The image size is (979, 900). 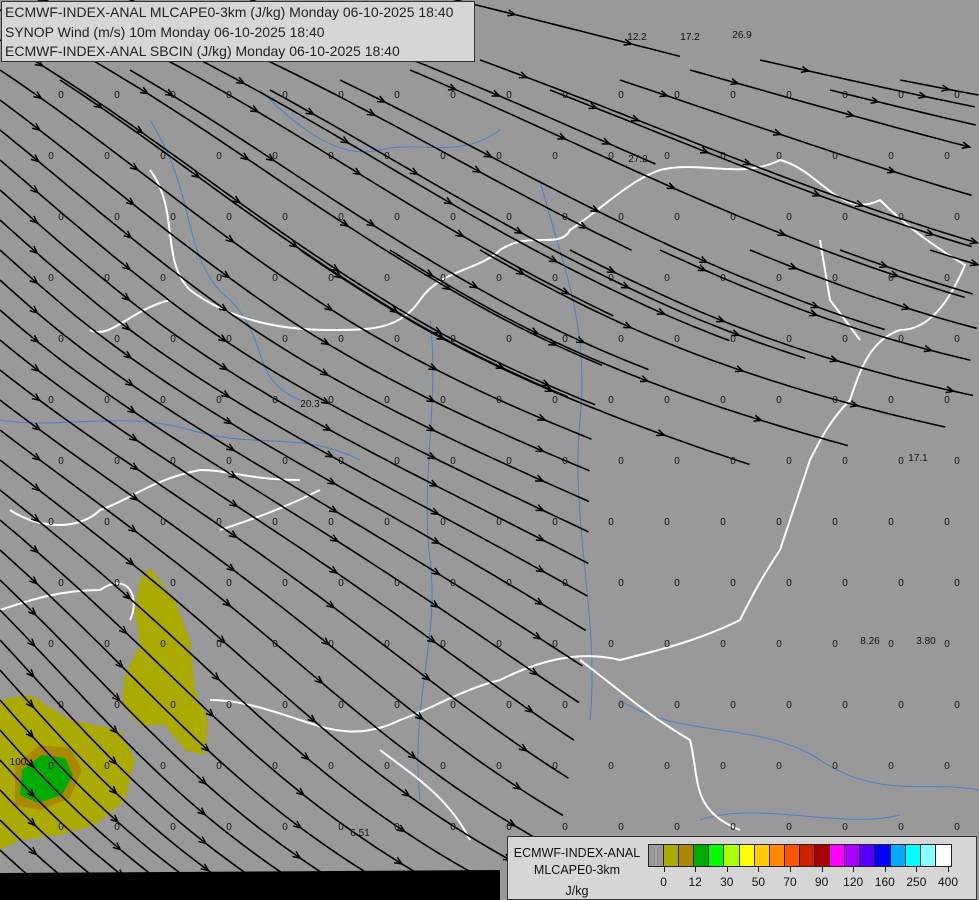 I want to click on outside-domain-strip, so click(x=250, y=885).